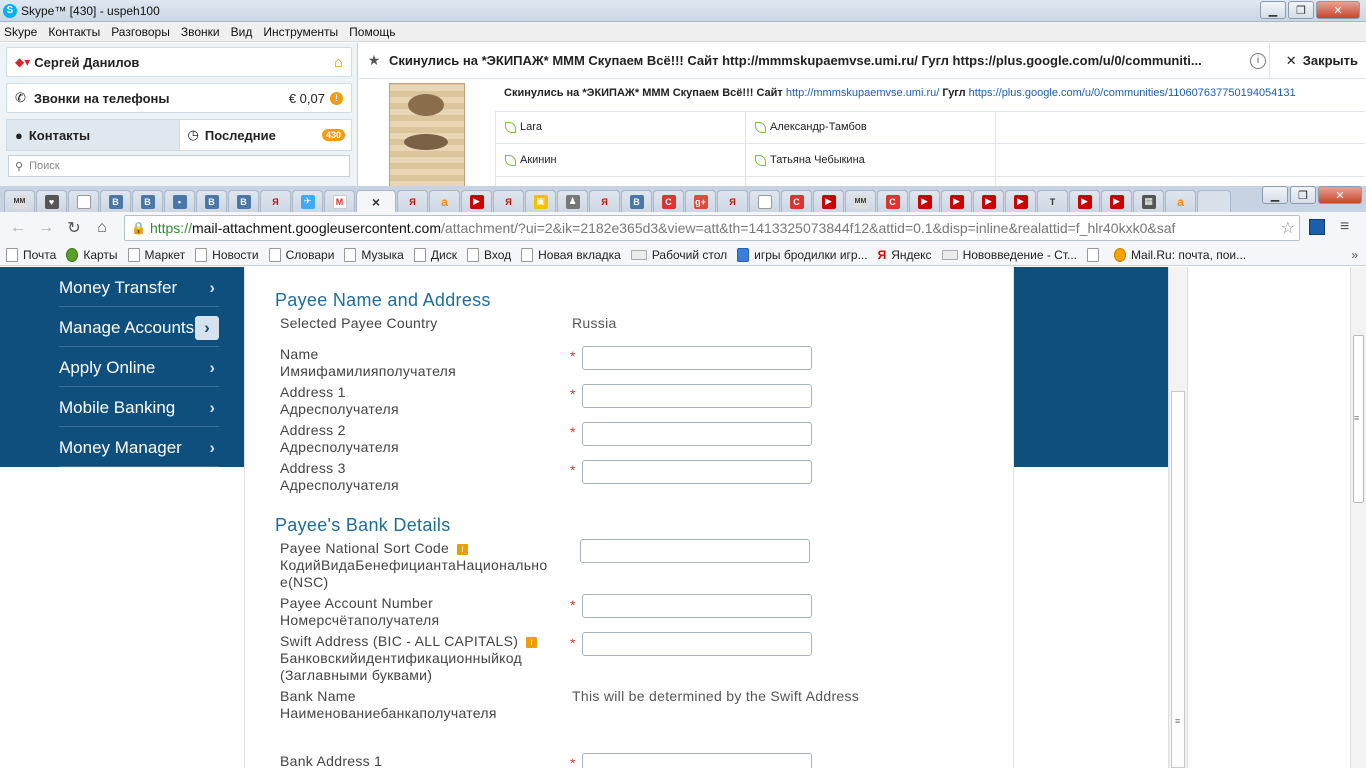 The height and width of the screenshot is (768, 1366). What do you see at coordinates (1275, 195) in the screenshot?
I see `browser-minimize-button: ▁` at bounding box center [1275, 195].